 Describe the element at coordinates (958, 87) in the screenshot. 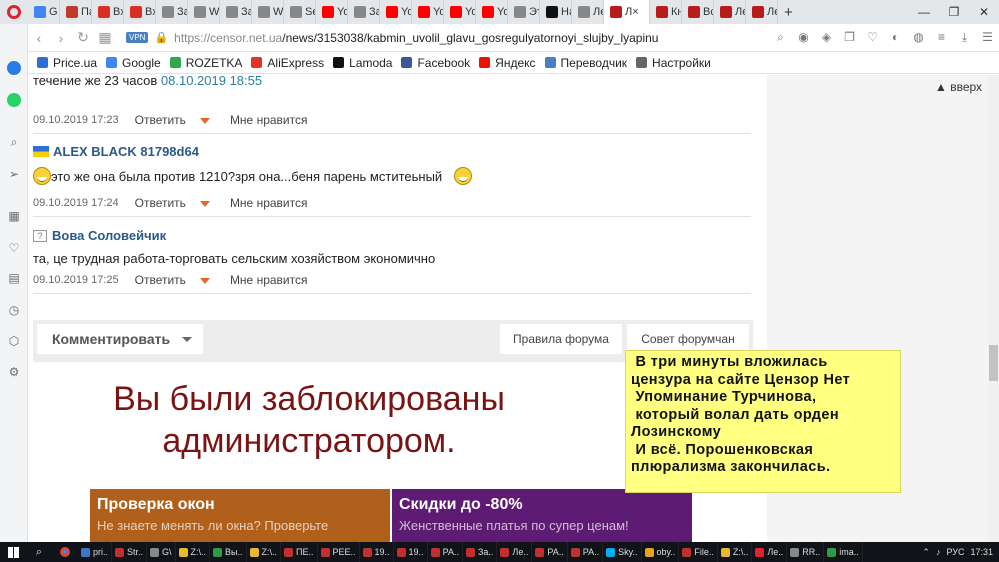

I see `to-top-link: ▲ вверх` at that location.